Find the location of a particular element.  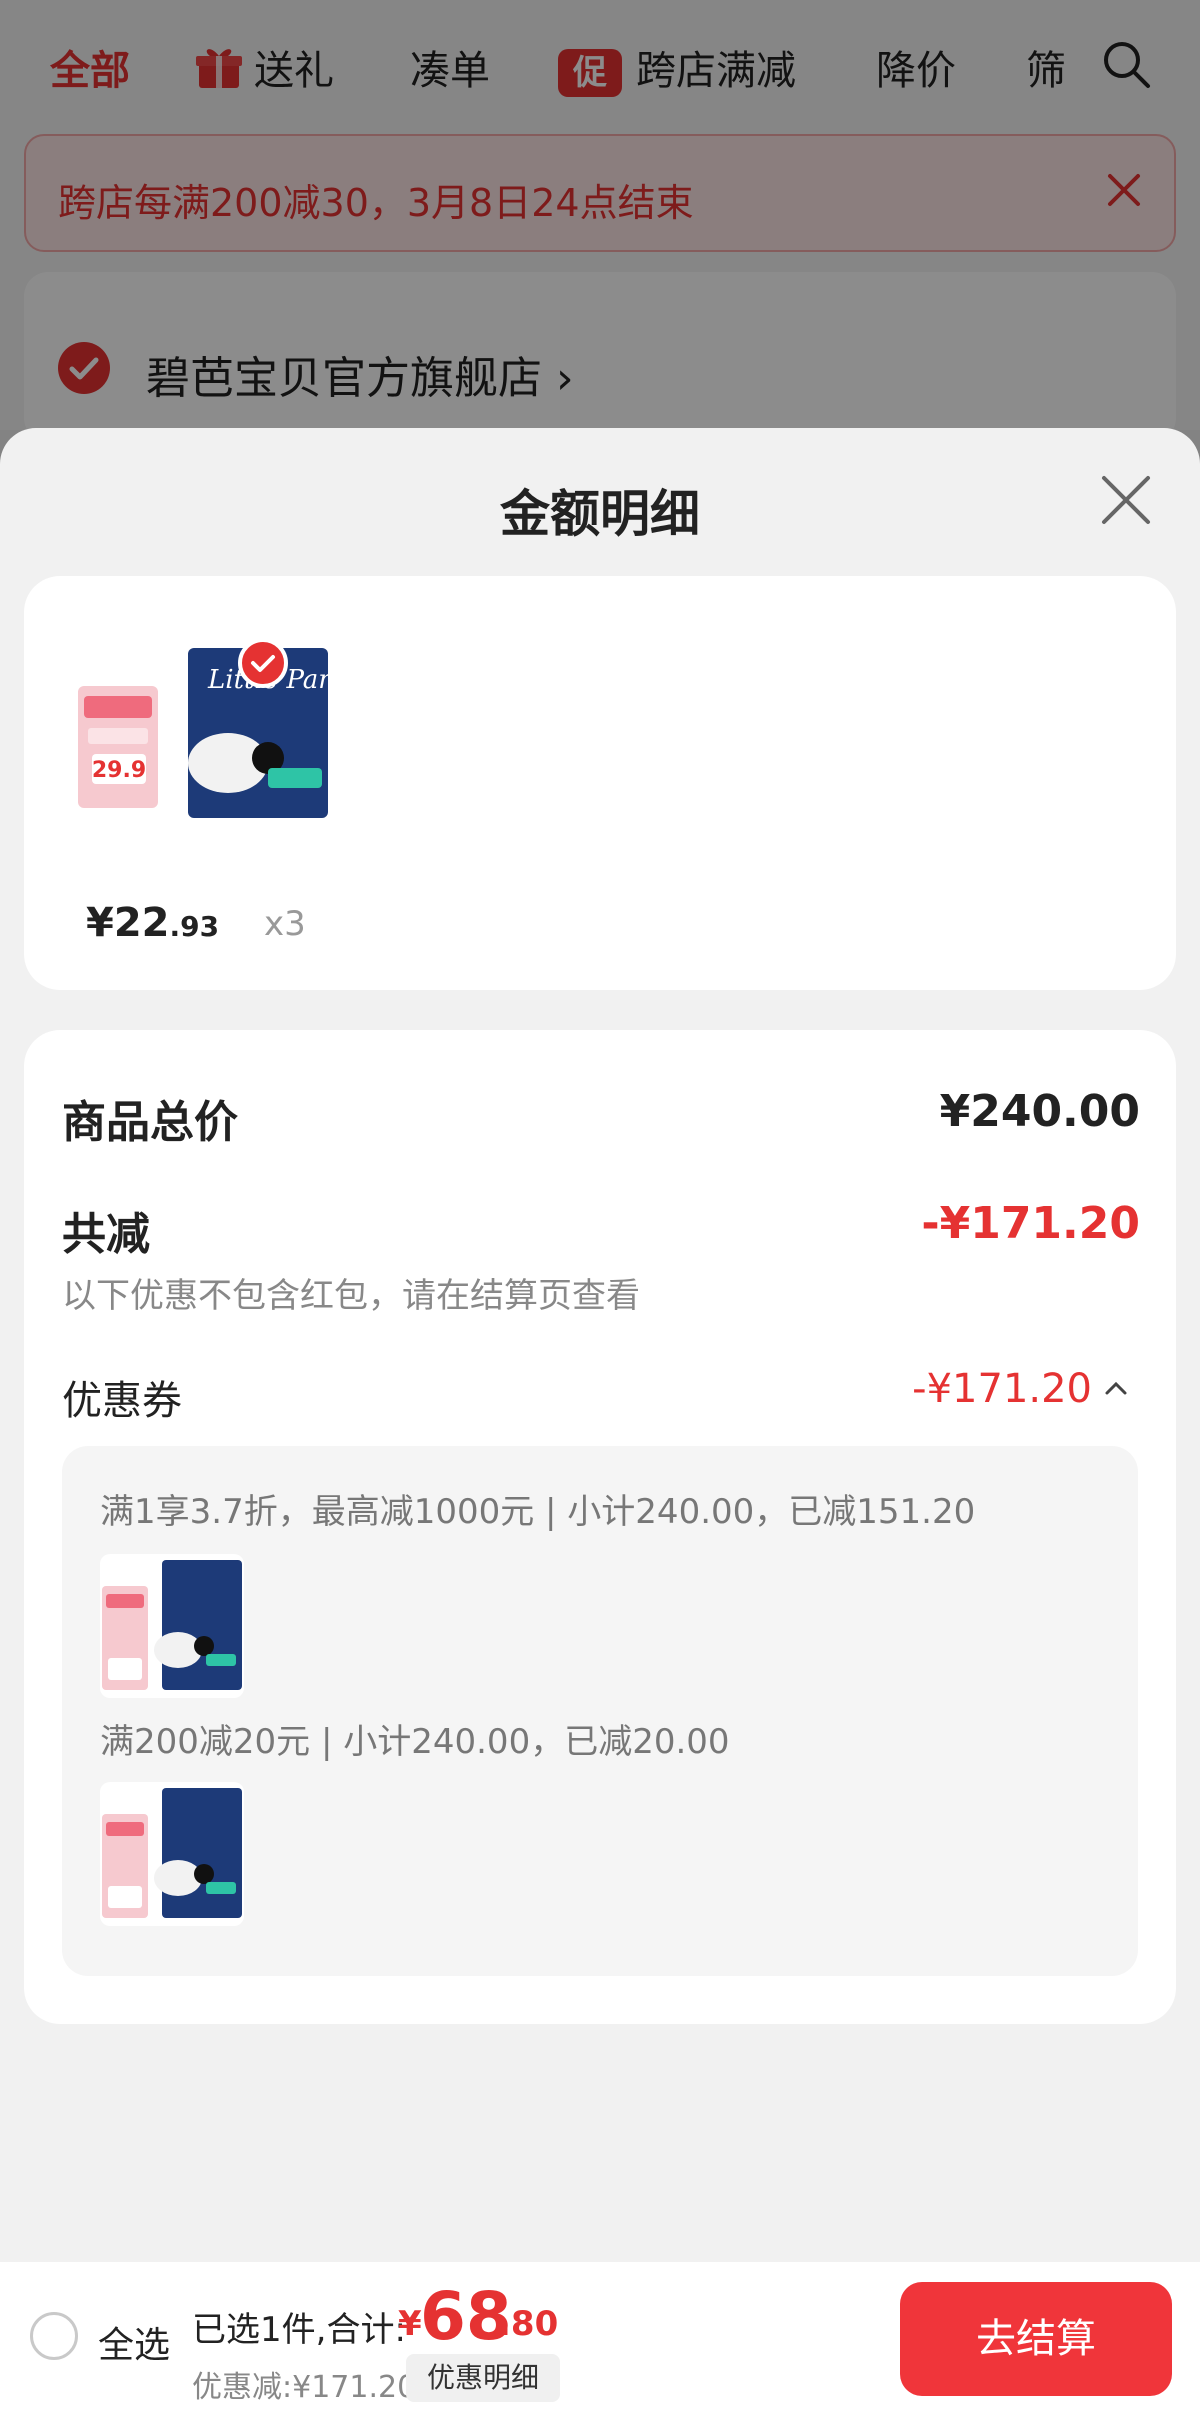

total-currency: ¥ is located at coordinates (410, 2324).